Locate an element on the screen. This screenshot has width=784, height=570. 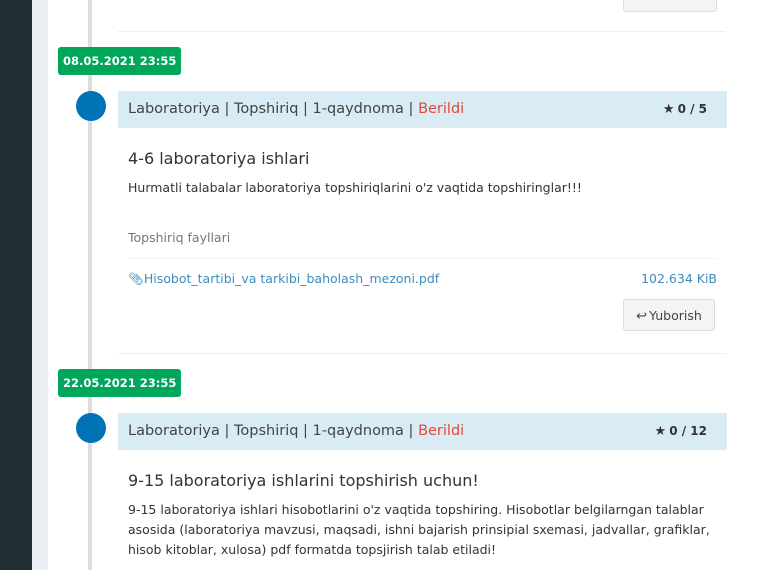
score-badge: ★ 0 / 5 is located at coordinates (685, 109).